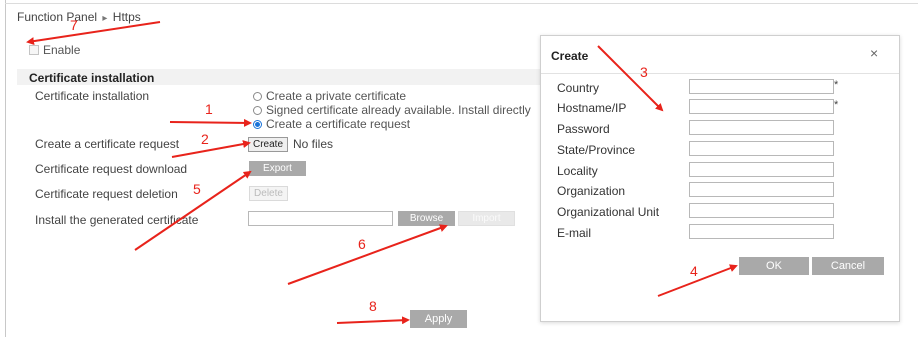 The image size is (918, 337). What do you see at coordinates (577, 171) in the screenshot?
I see `locality-label: Locality` at bounding box center [577, 171].